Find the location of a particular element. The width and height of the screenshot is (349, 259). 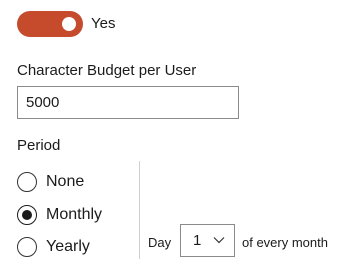

radio-none is located at coordinates (27, 182).